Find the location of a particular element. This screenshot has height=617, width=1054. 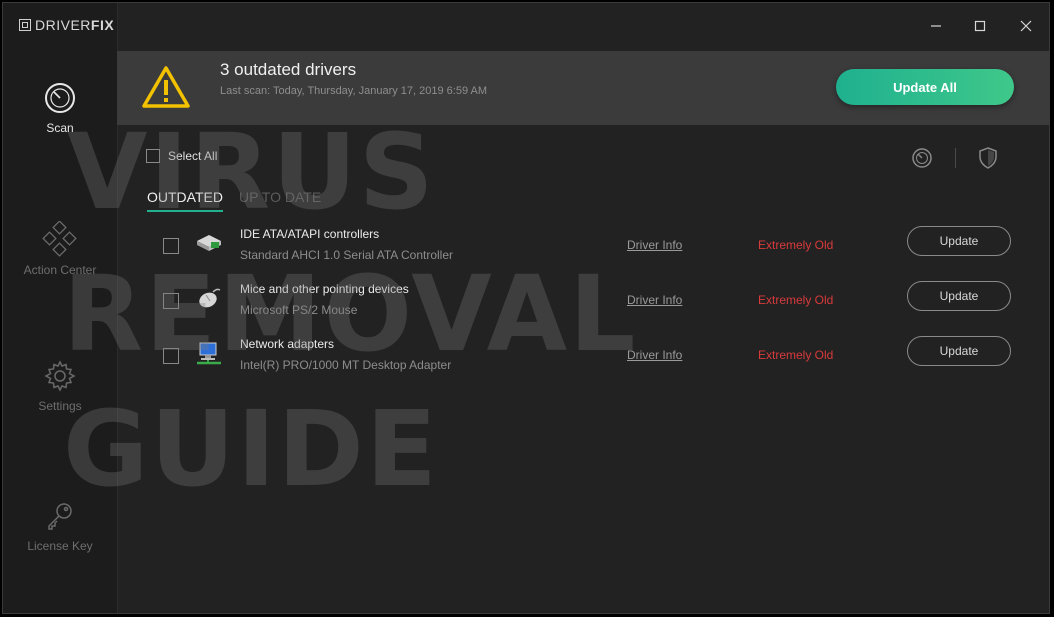

select-all-checkbox: Select All is located at coordinates (181, 156).